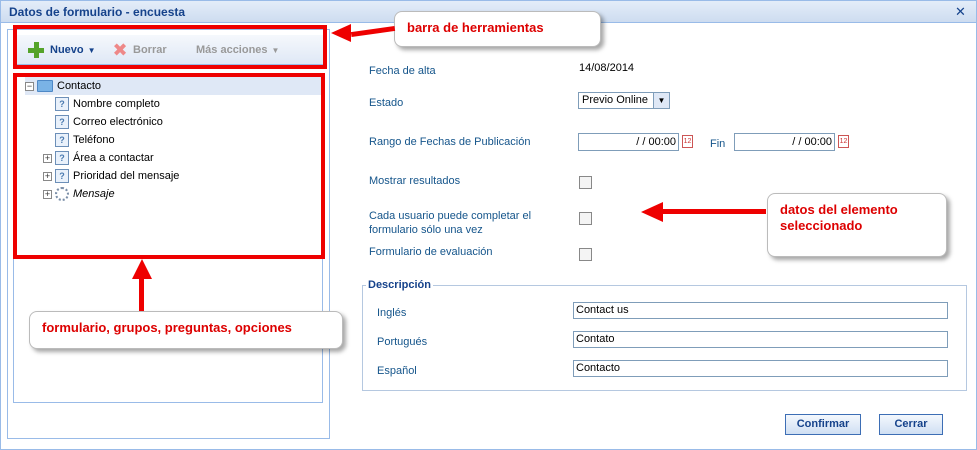  What do you see at coordinates (607, 68) in the screenshot?
I see `fecha-alta-value: 14/08/2014` at bounding box center [607, 68].